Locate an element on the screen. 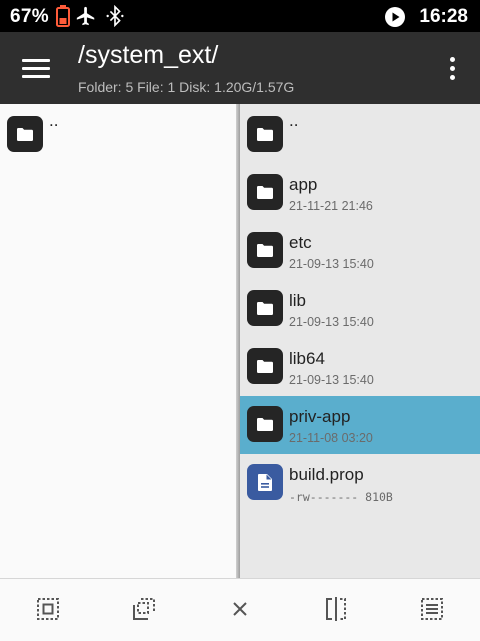  bottom-toolbar is located at coordinates (240, 609).